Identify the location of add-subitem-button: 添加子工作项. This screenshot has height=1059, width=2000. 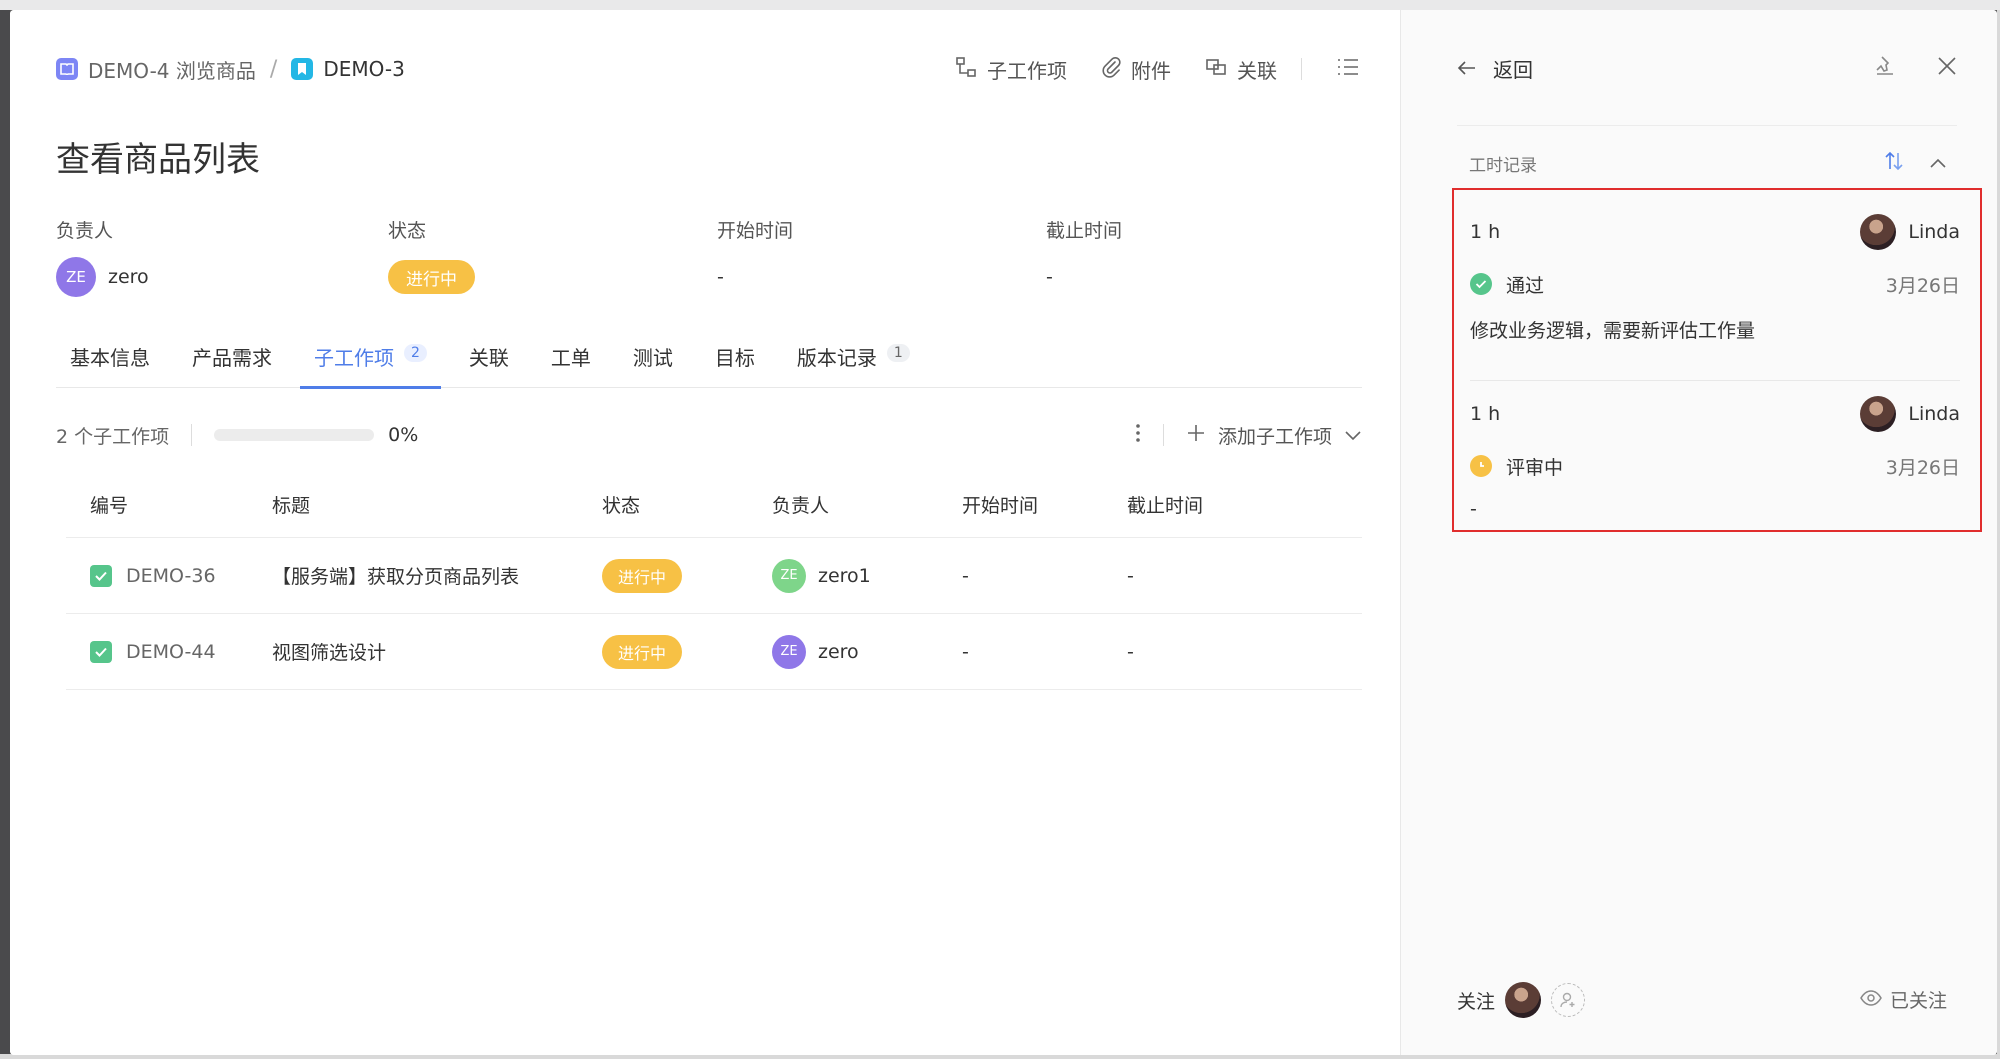
(1274, 435).